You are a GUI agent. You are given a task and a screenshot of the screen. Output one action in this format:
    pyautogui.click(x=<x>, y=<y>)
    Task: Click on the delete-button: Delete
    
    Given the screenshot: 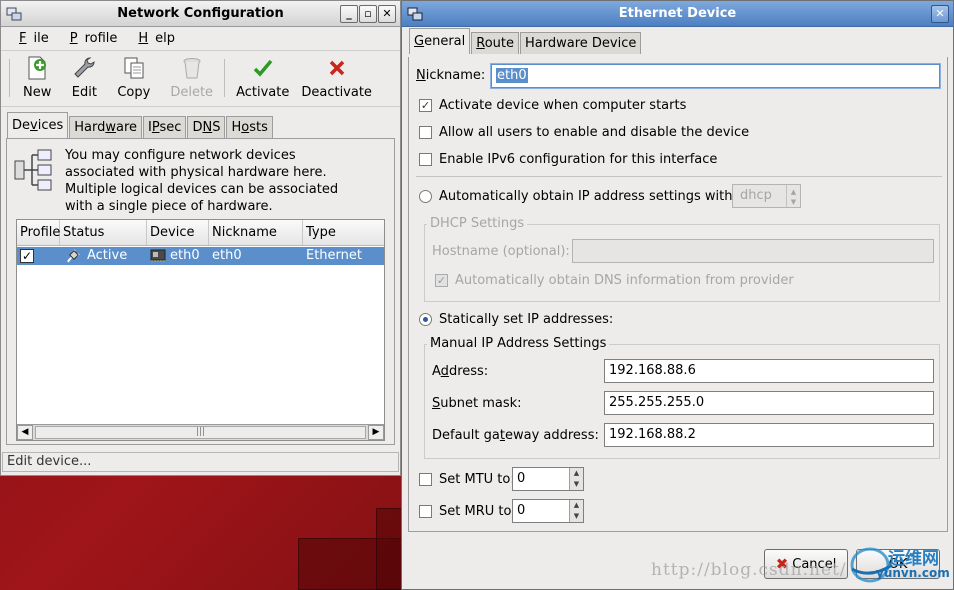 What is the action you would take?
    pyautogui.click(x=191, y=77)
    